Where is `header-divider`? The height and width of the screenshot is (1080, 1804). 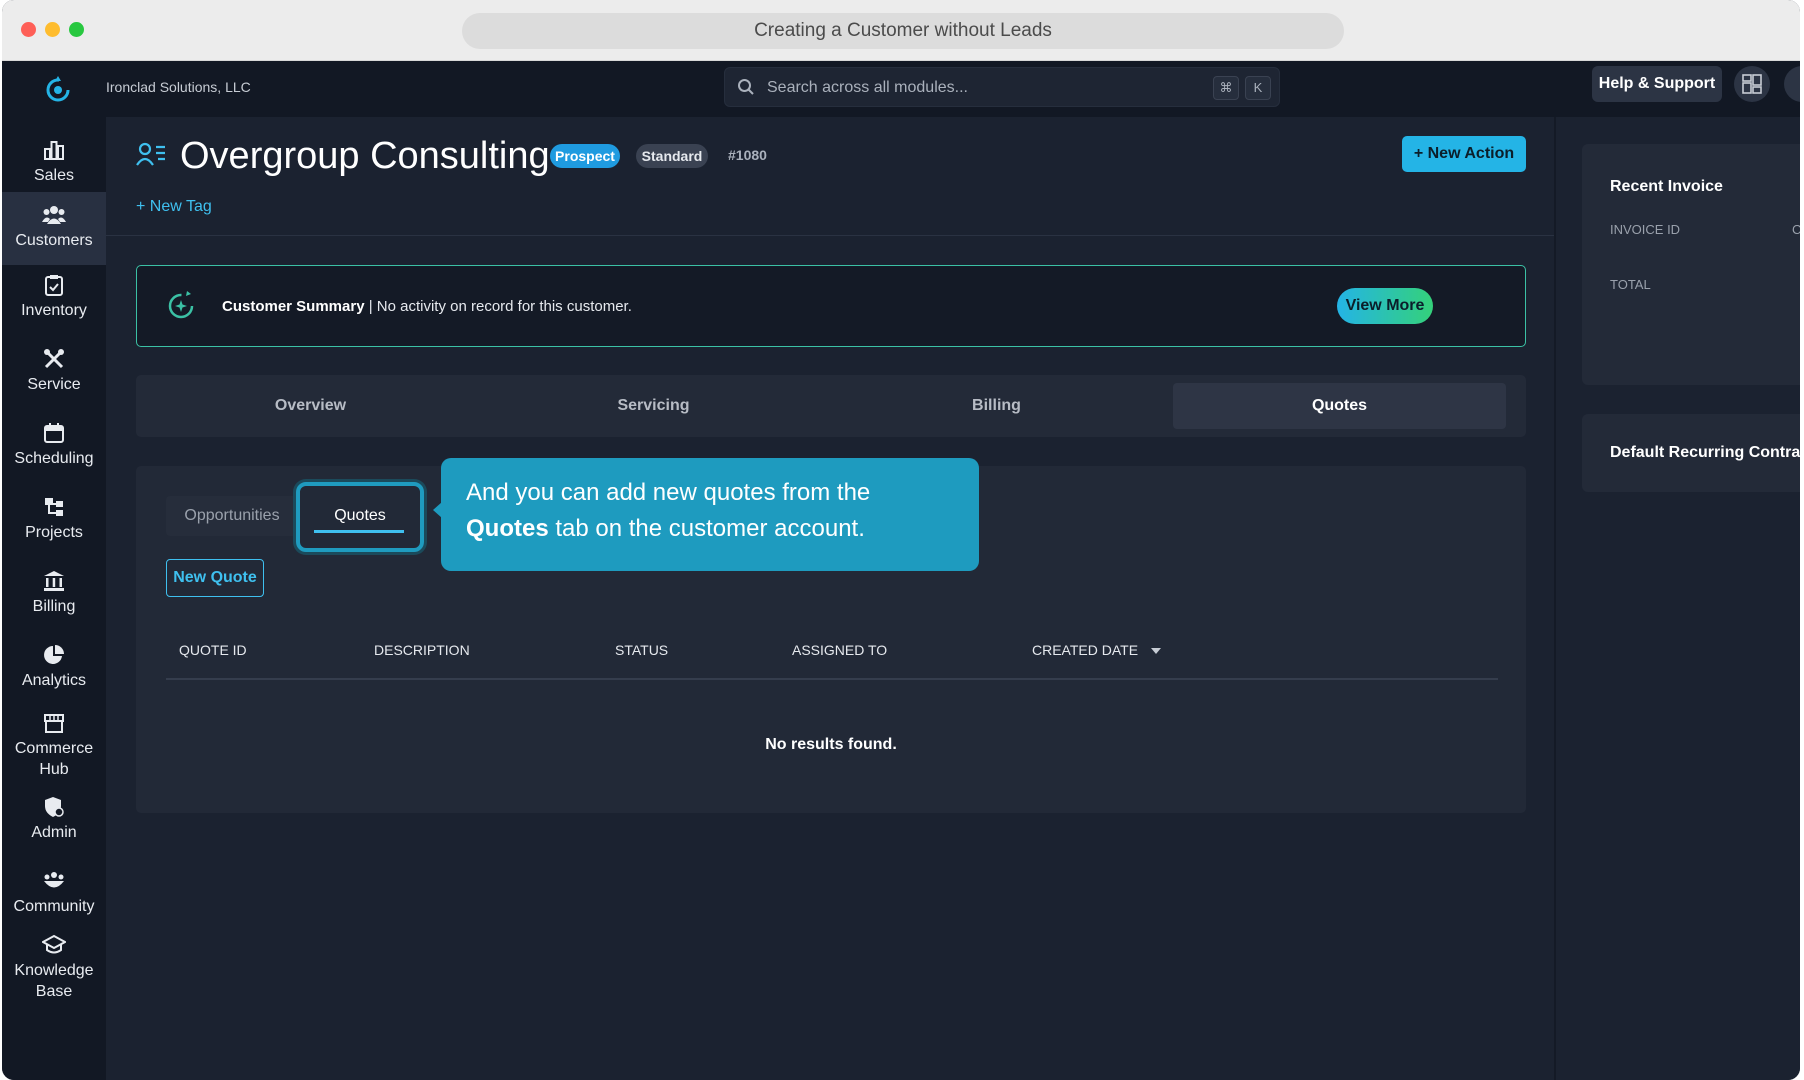
header-divider is located at coordinates (830, 235).